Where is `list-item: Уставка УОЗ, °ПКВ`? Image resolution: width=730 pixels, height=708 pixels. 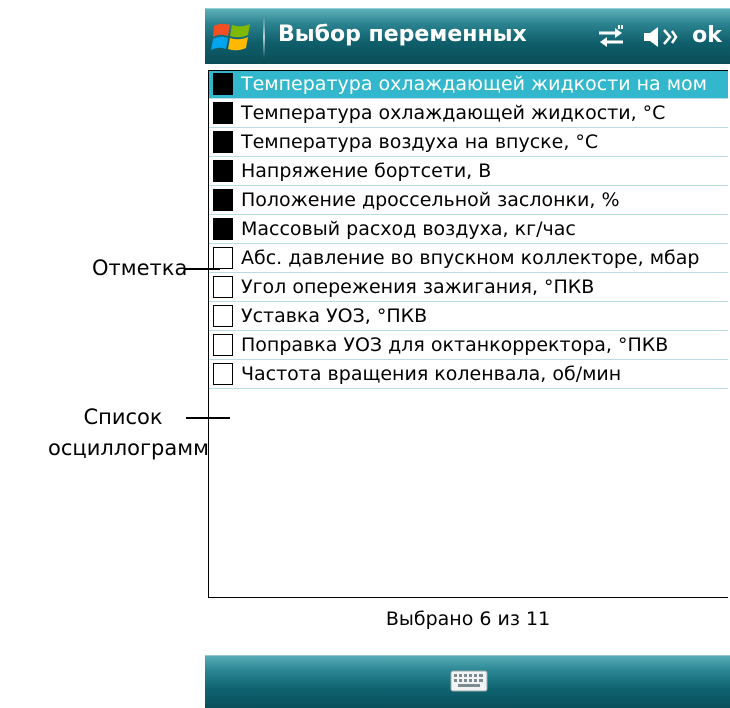
list-item: Уставка УОЗ, °ПКВ is located at coordinates (468, 317).